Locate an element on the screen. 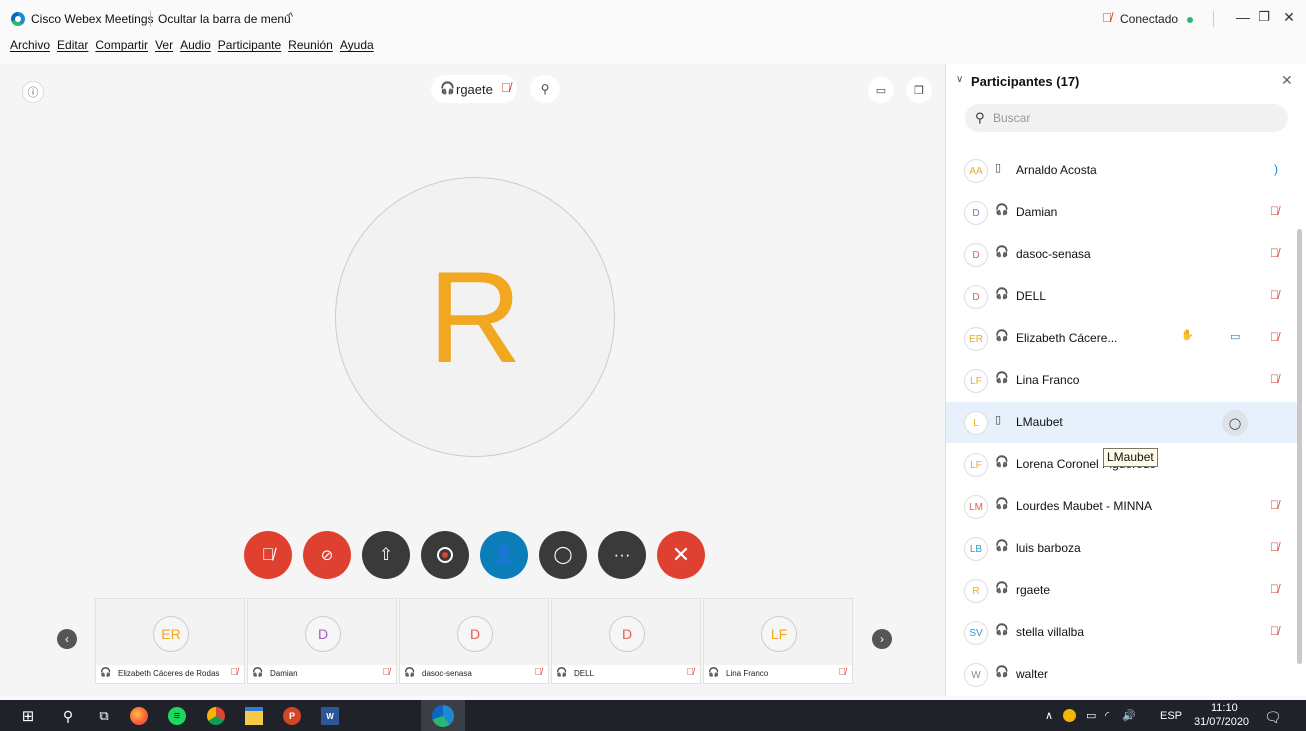 Image resolution: width=1306 pixels, height=731 pixels. filmstrip-tile: D 🎧 DELL 🎙̸ is located at coordinates (626, 641).